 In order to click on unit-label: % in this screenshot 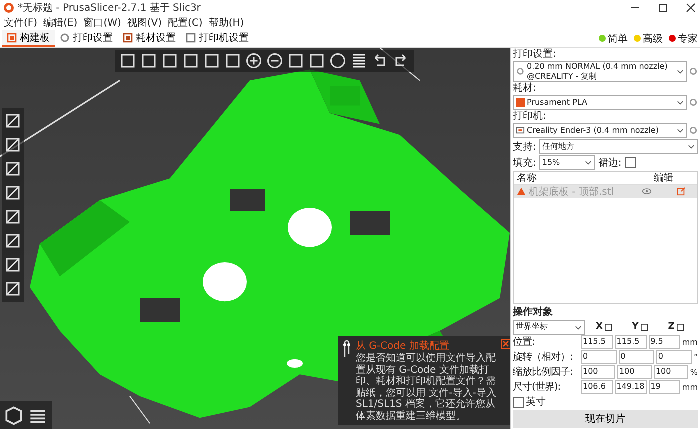, I will do `click(694, 372)`.